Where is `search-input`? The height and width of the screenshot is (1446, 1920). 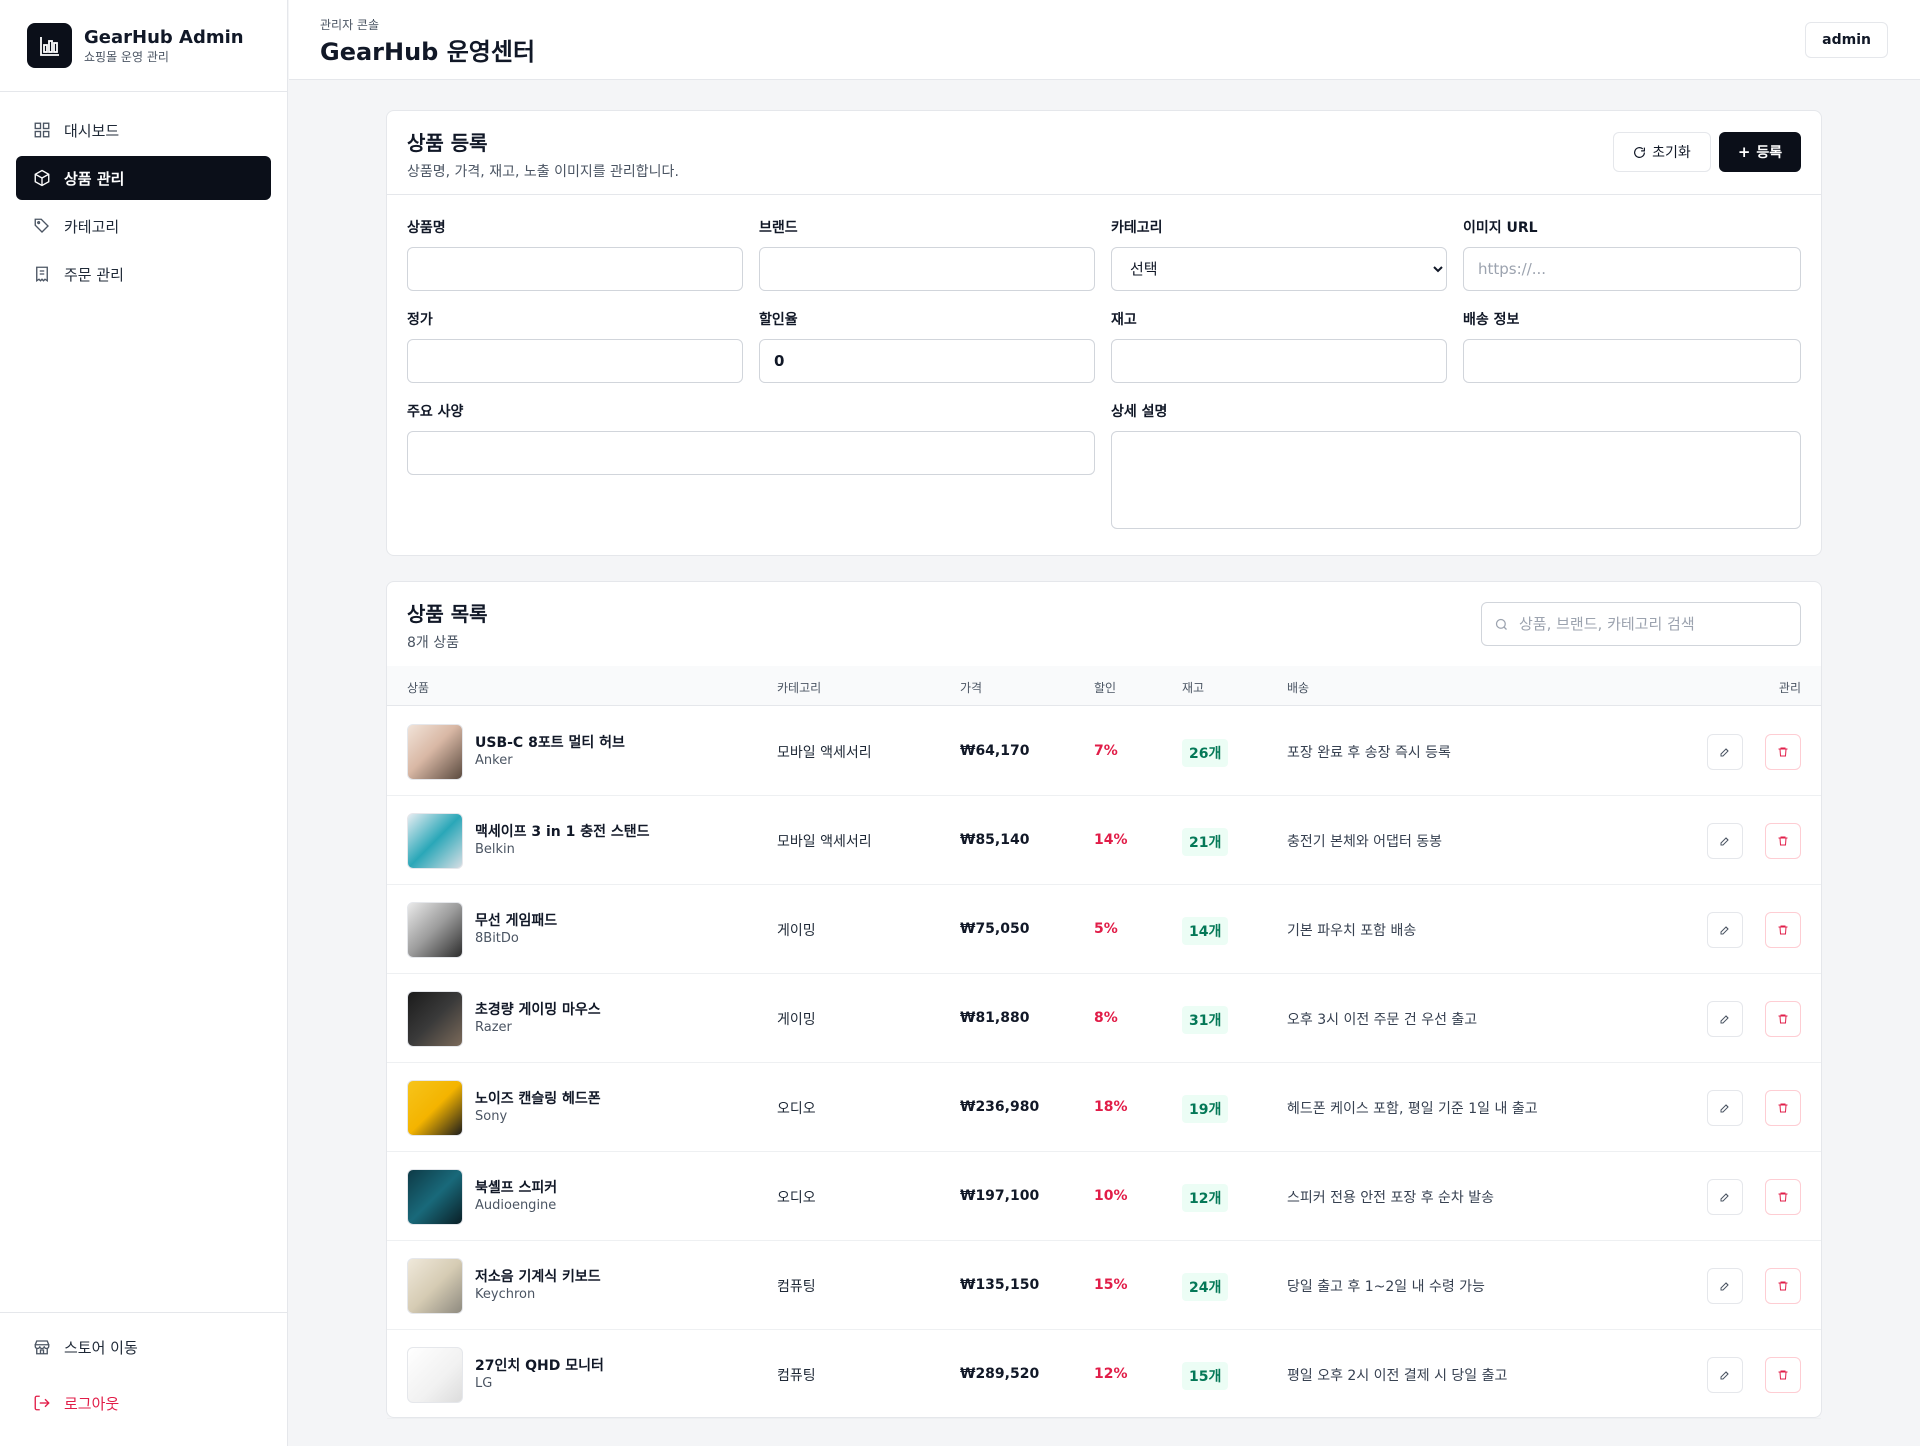 search-input is located at coordinates (1654, 624).